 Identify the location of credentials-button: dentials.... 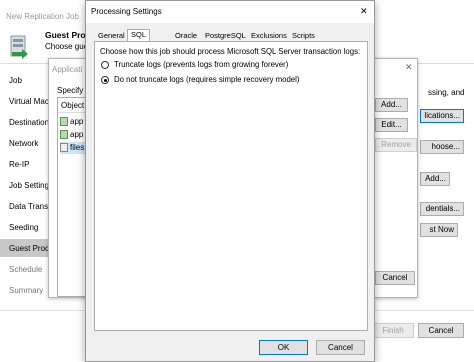
(442, 209).